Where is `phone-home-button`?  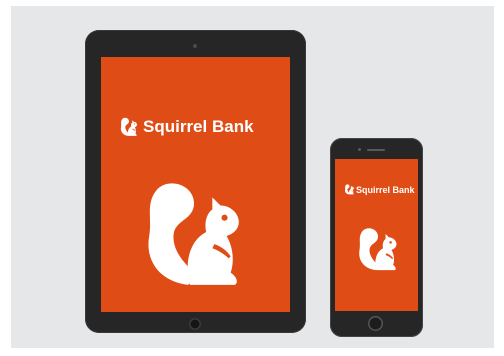 phone-home-button is located at coordinates (375, 323).